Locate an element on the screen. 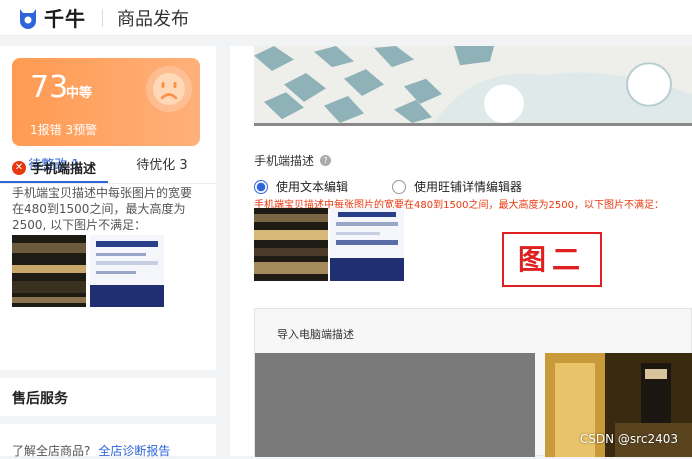 The height and width of the screenshot is (459, 692). after-sales-title: 售后服务 is located at coordinates (40, 399).